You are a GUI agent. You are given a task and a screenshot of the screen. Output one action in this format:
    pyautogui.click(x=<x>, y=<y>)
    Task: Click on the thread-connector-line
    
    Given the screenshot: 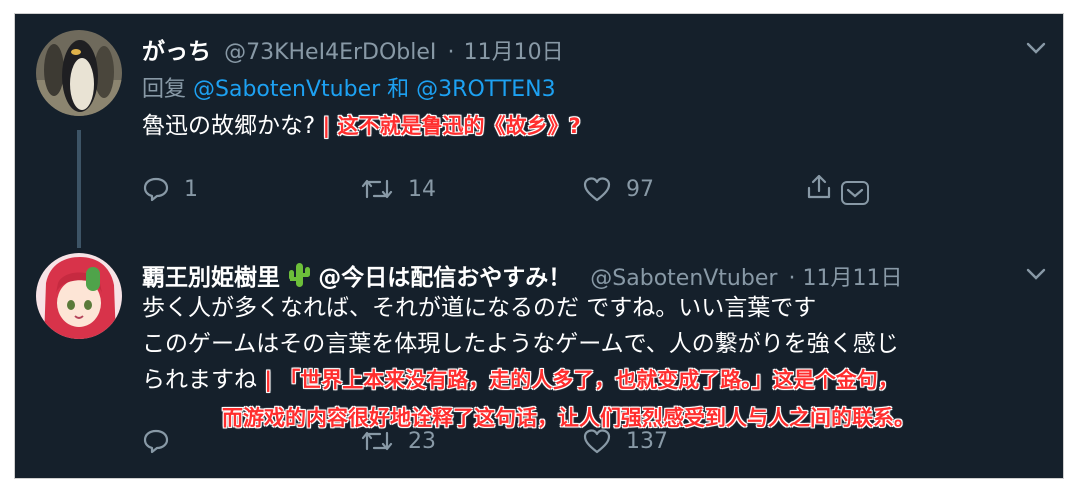 What is the action you would take?
    pyautogui.click(x=79, y=189)
    